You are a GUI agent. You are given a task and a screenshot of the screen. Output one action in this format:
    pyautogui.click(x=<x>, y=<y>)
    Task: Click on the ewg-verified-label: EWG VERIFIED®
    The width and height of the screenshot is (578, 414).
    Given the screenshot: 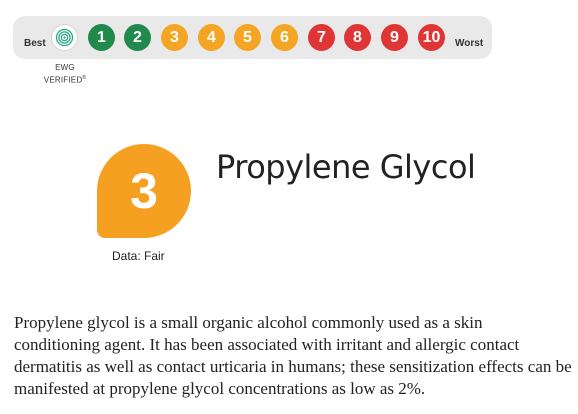 What is the action you would take?
    pyautogui.click(x=65, y=74)
    